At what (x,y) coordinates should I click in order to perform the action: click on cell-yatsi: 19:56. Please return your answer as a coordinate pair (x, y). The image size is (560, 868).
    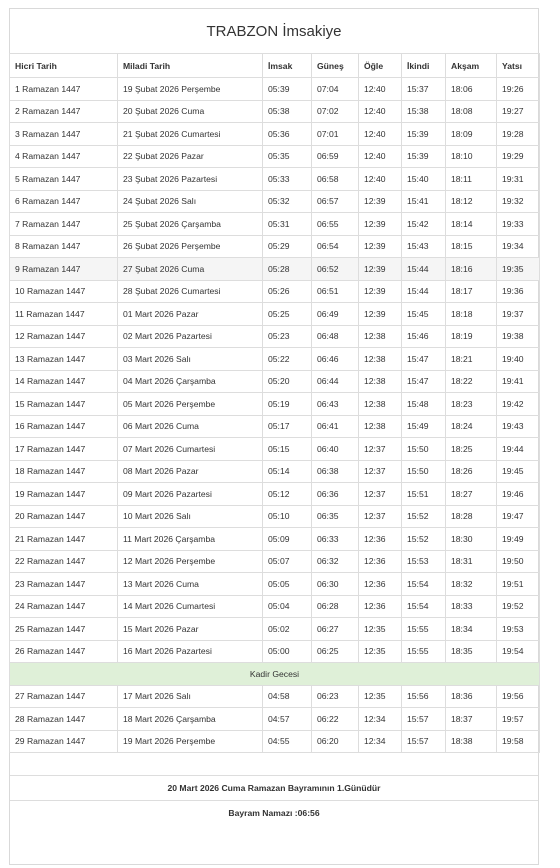
    Looking at the image, I should click on (518, 696).